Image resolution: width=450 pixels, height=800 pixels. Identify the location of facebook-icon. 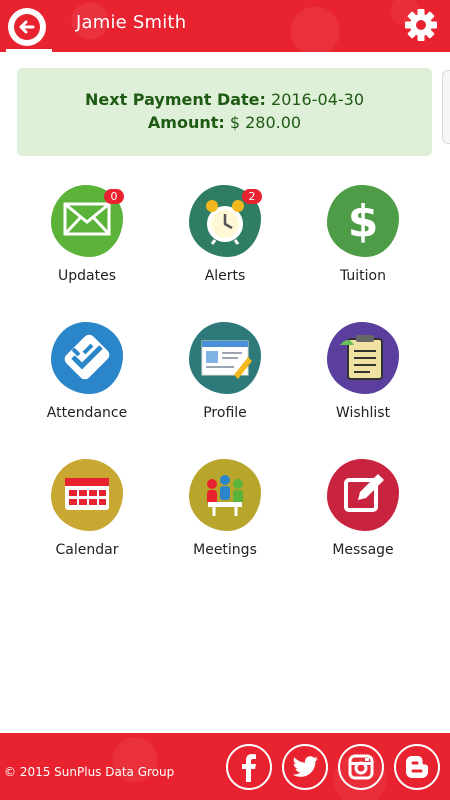
(249, 768).